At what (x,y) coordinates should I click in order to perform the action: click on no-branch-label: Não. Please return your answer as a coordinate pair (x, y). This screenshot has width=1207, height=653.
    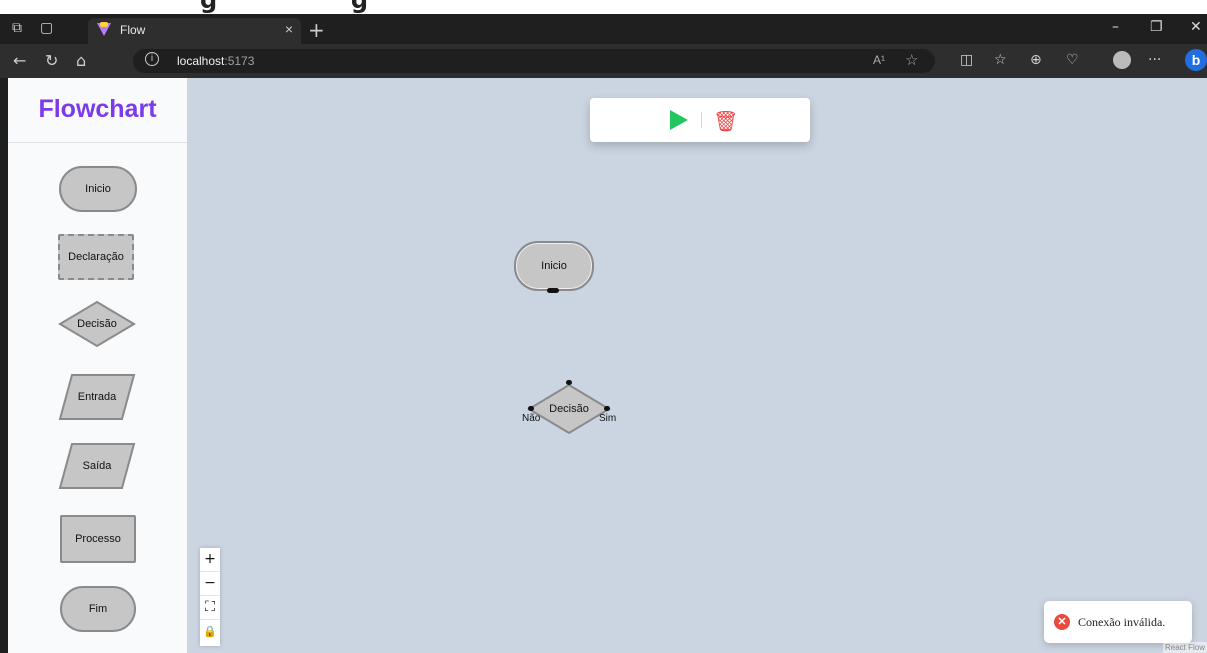
    Looking at the image, I should click on (531, 418).